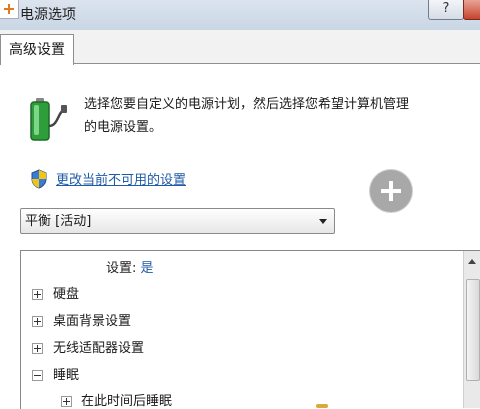  What do you see at coordinates (246, 116) in the screenshot?
I see `description: 选择您要自定义的电源计划，然后选择您希望计算机管理 的电源设置。` at bounding box center [246, 116].